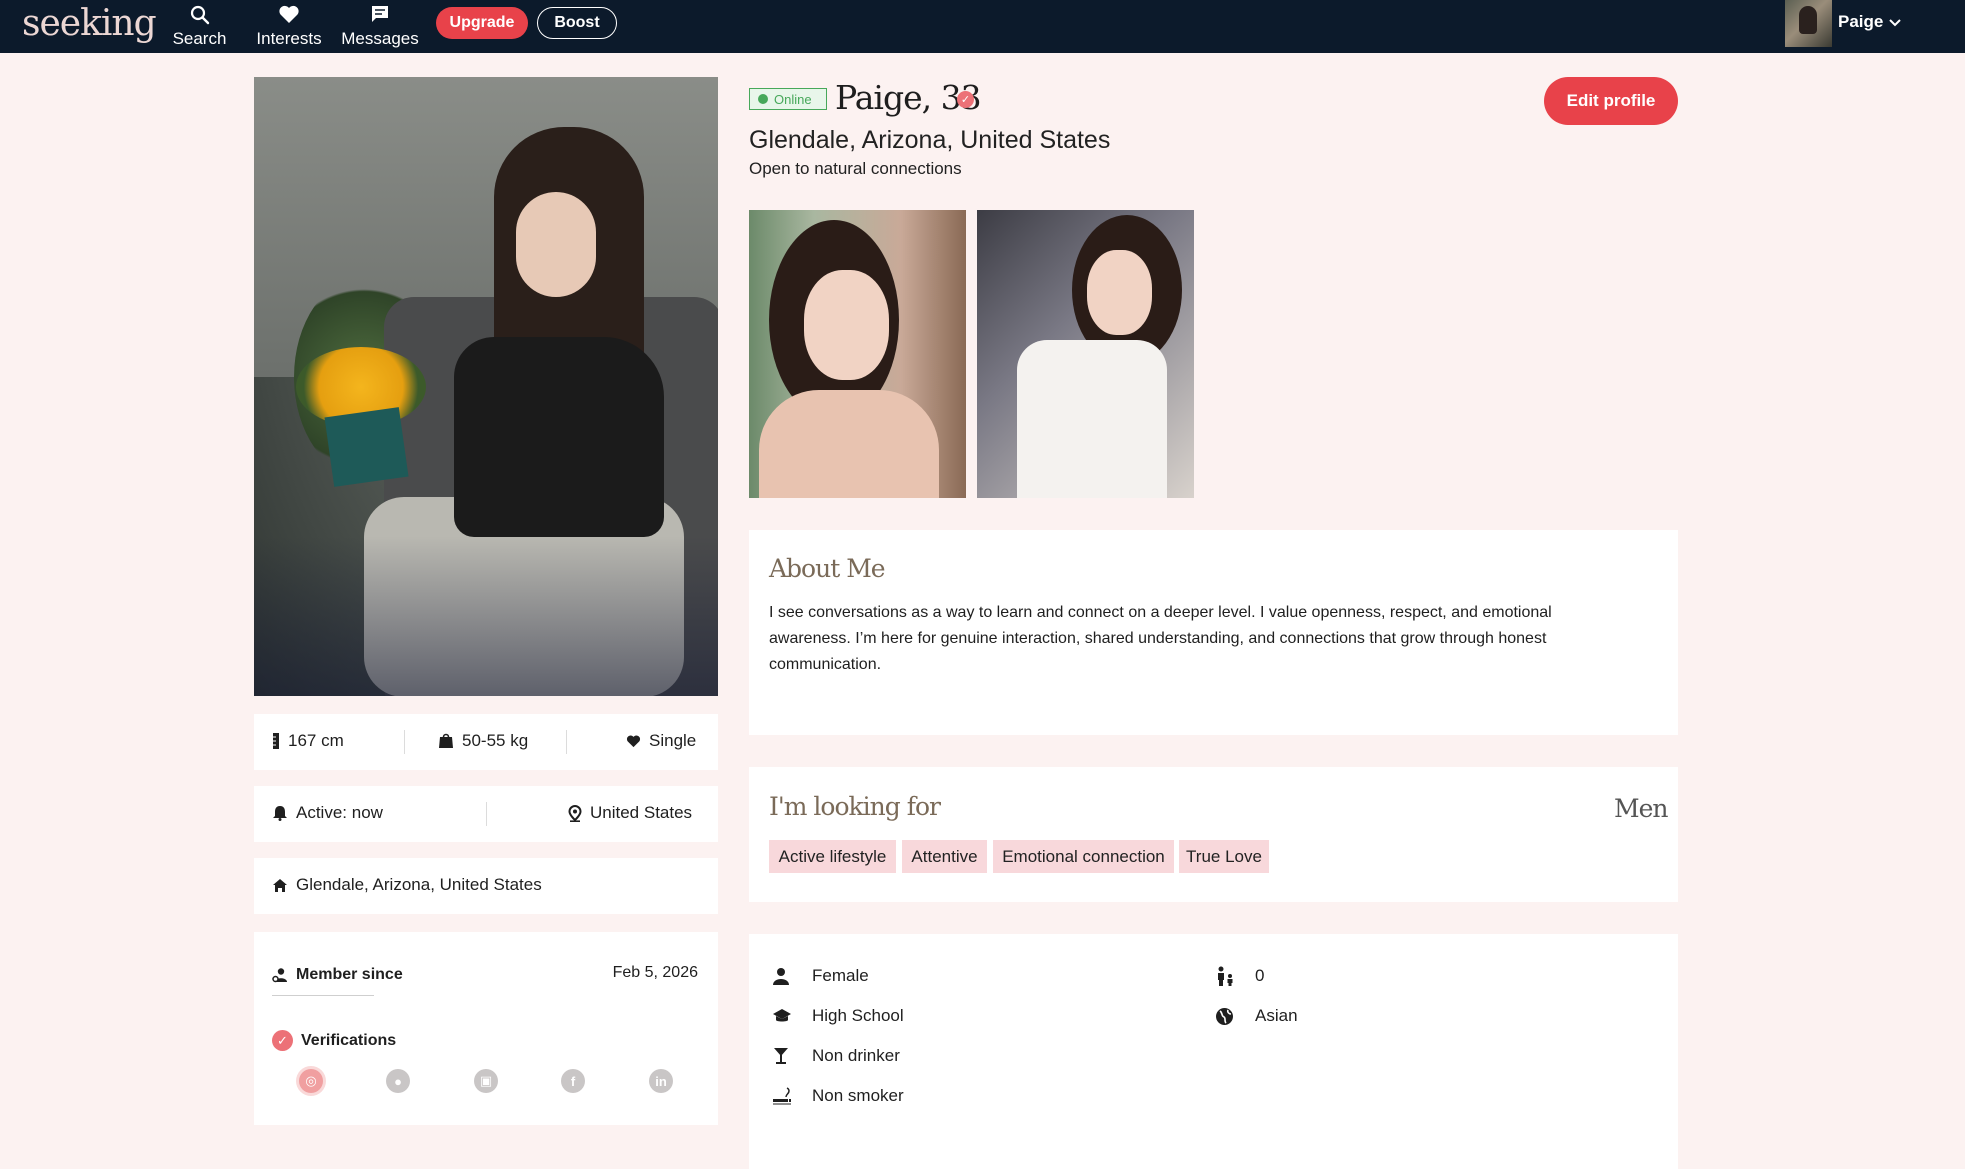  I want to click on photo-vase, so click(366, 447).